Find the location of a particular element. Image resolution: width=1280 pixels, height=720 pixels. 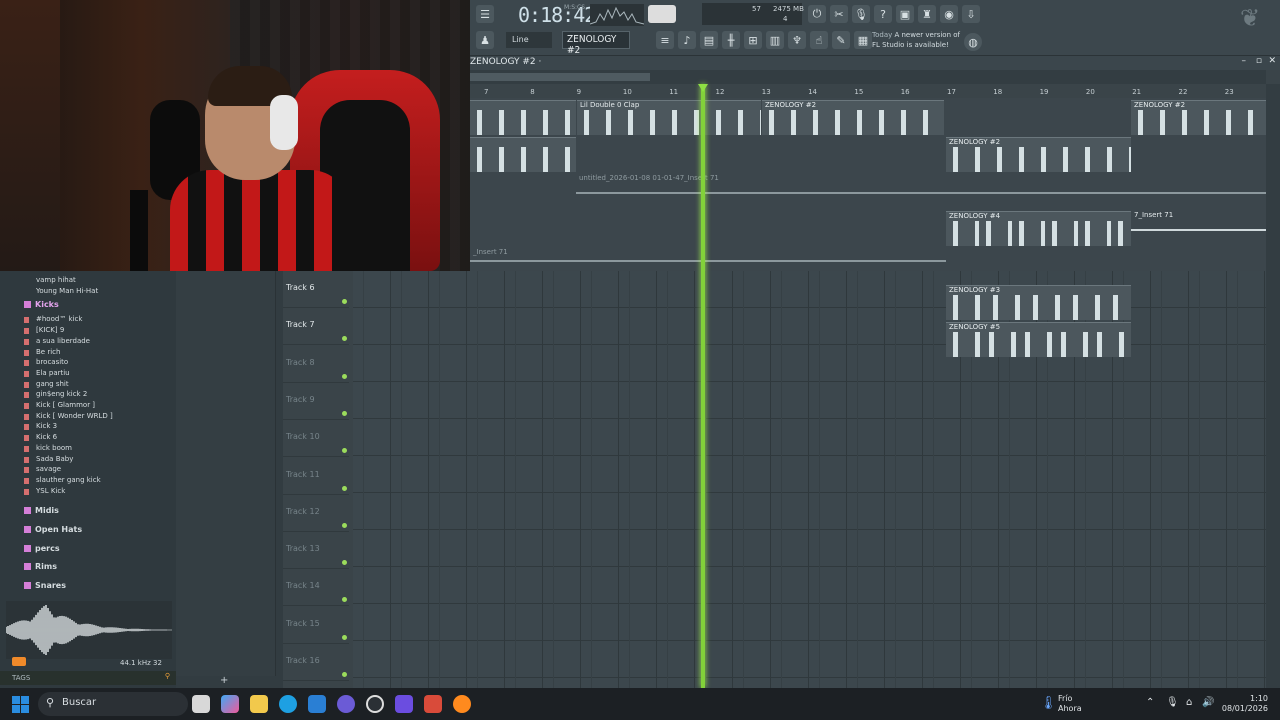

file-explorer-icon is located at coordinates (259, 704).